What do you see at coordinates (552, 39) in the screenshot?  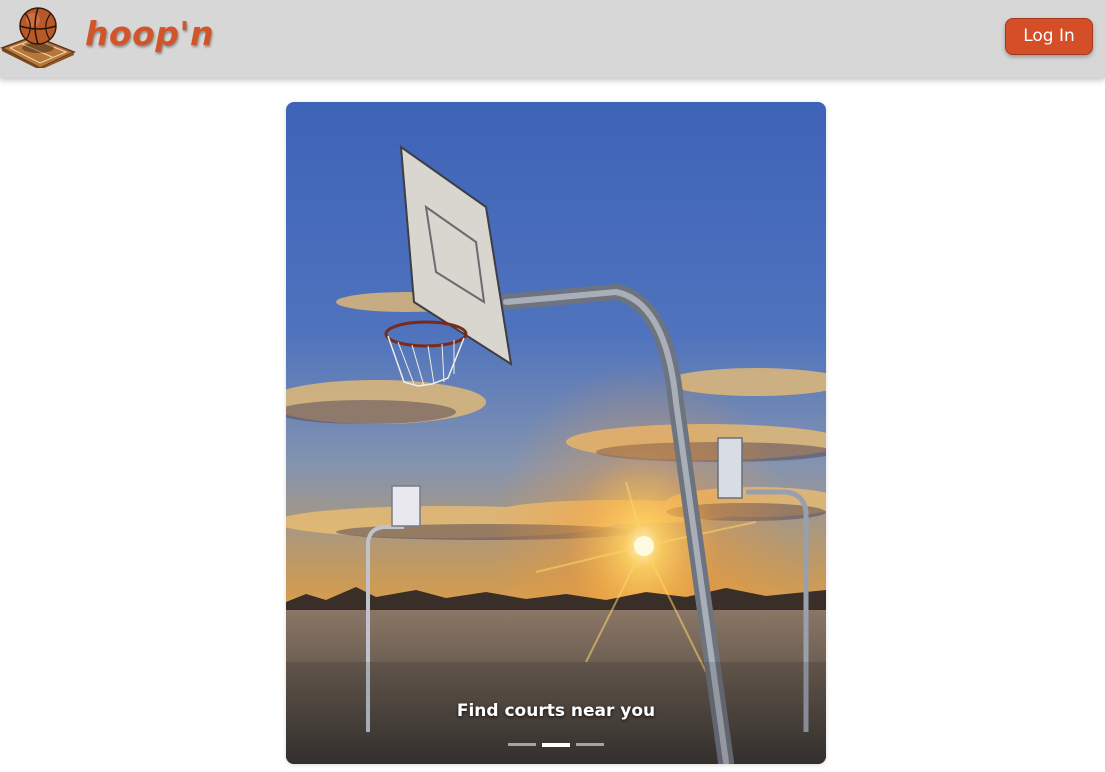 I see `navbar: hoop'n Log In` at bounding box center [552, 39].